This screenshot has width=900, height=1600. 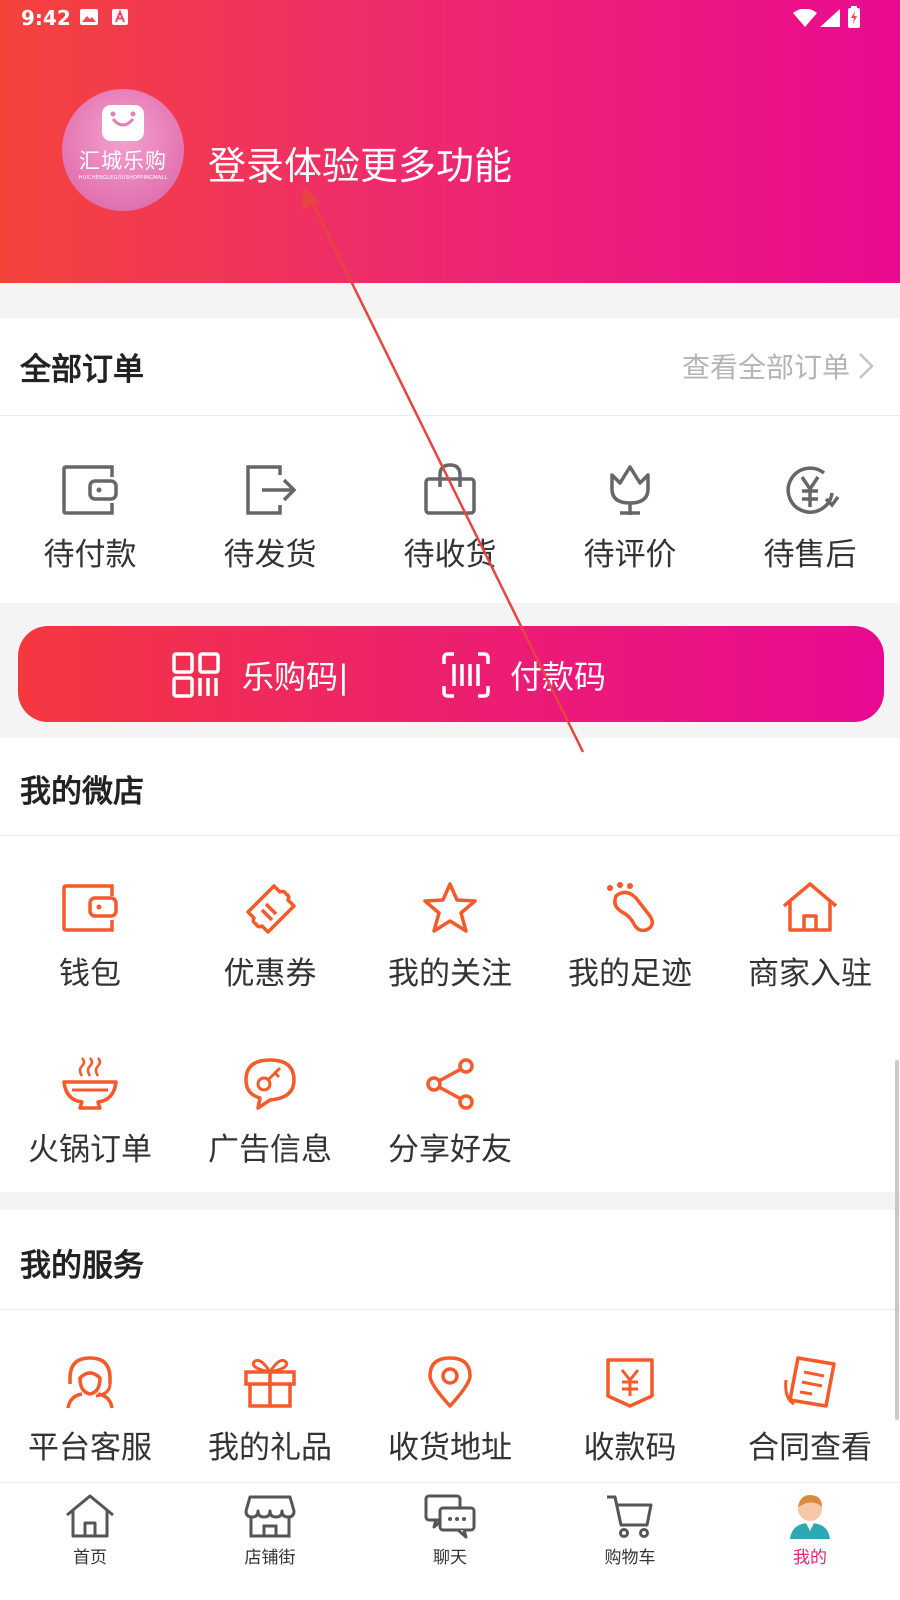 I want to click on wifi-icon, so click(x=805, y=18).